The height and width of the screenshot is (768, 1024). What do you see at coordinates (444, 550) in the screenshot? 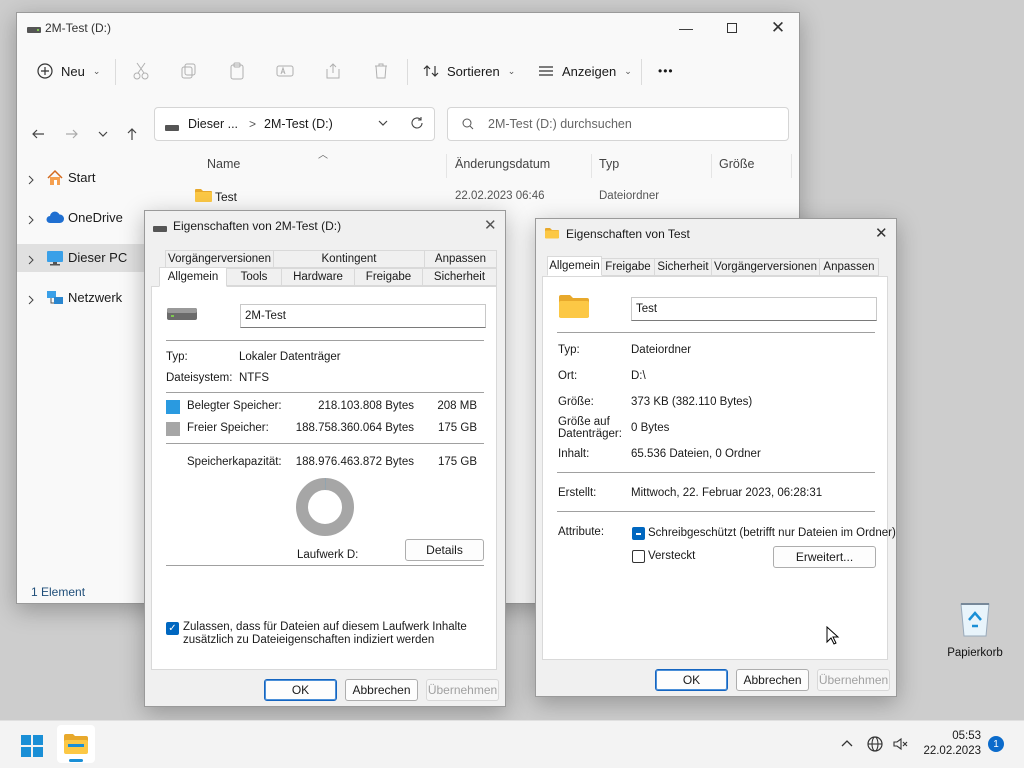
I see `details-button: Details` at bounding box center [444, 550].